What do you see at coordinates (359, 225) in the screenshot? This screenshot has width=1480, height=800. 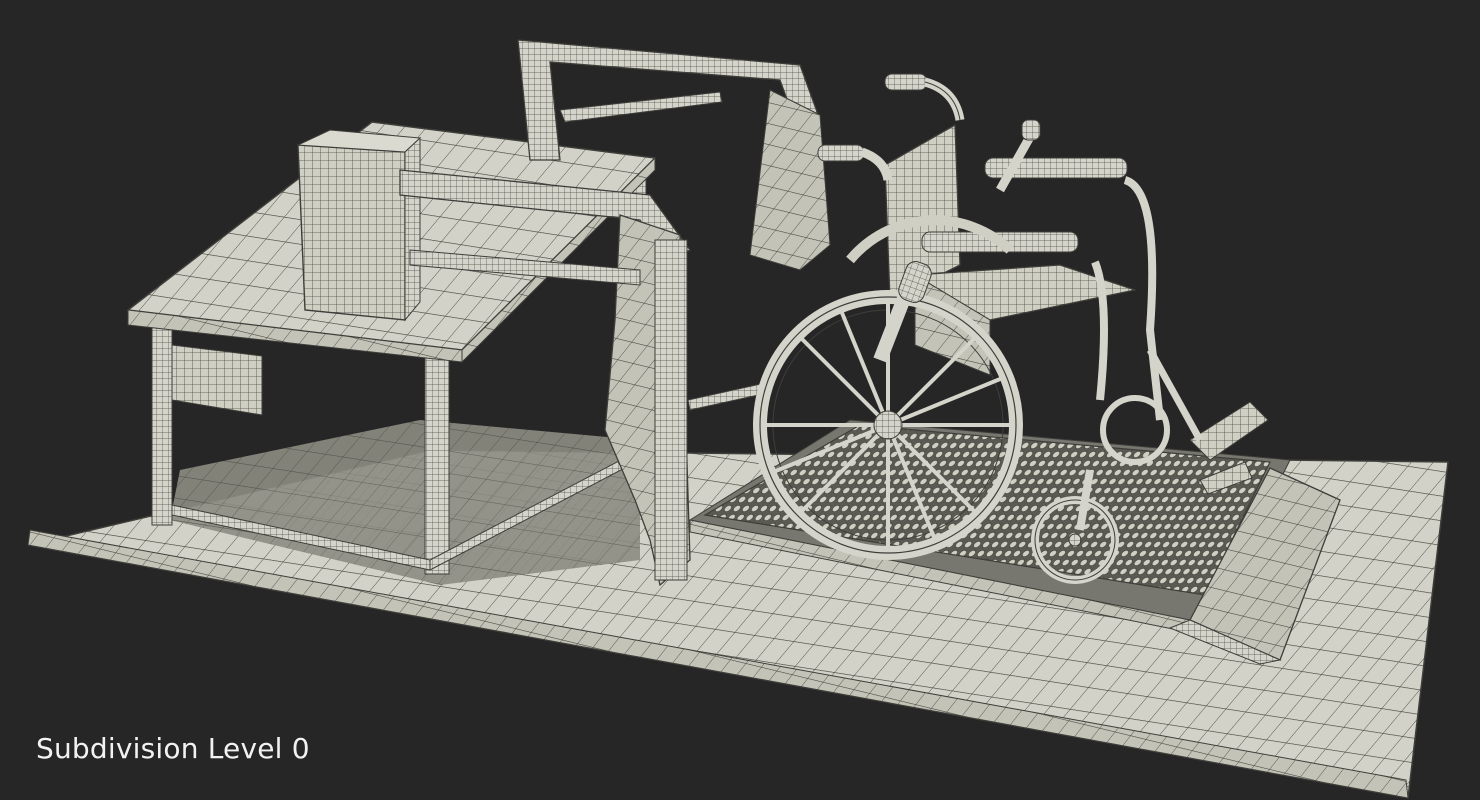 I see `control-box` at bounding box center [359, 225].